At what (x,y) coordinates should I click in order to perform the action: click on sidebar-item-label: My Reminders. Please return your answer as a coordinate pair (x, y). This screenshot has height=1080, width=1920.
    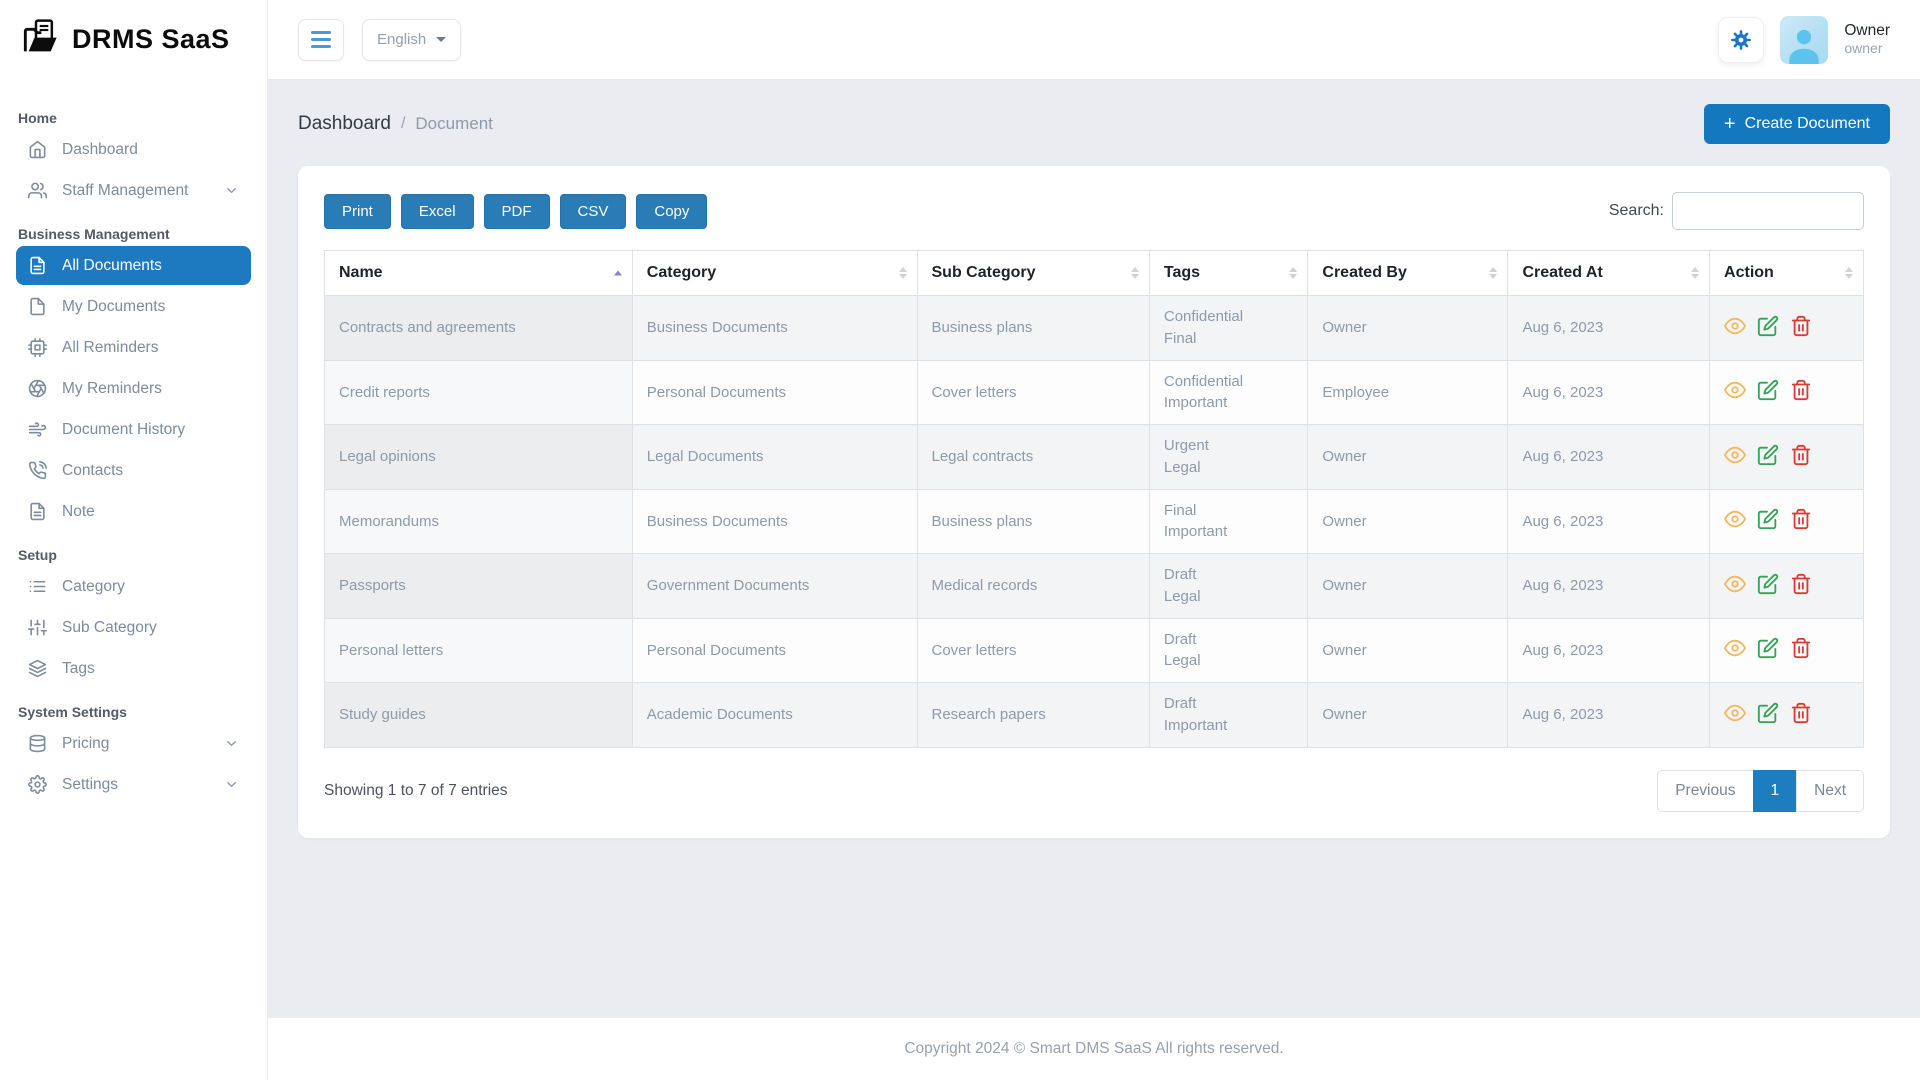
    Looking at the image, I should click on (112, 388).